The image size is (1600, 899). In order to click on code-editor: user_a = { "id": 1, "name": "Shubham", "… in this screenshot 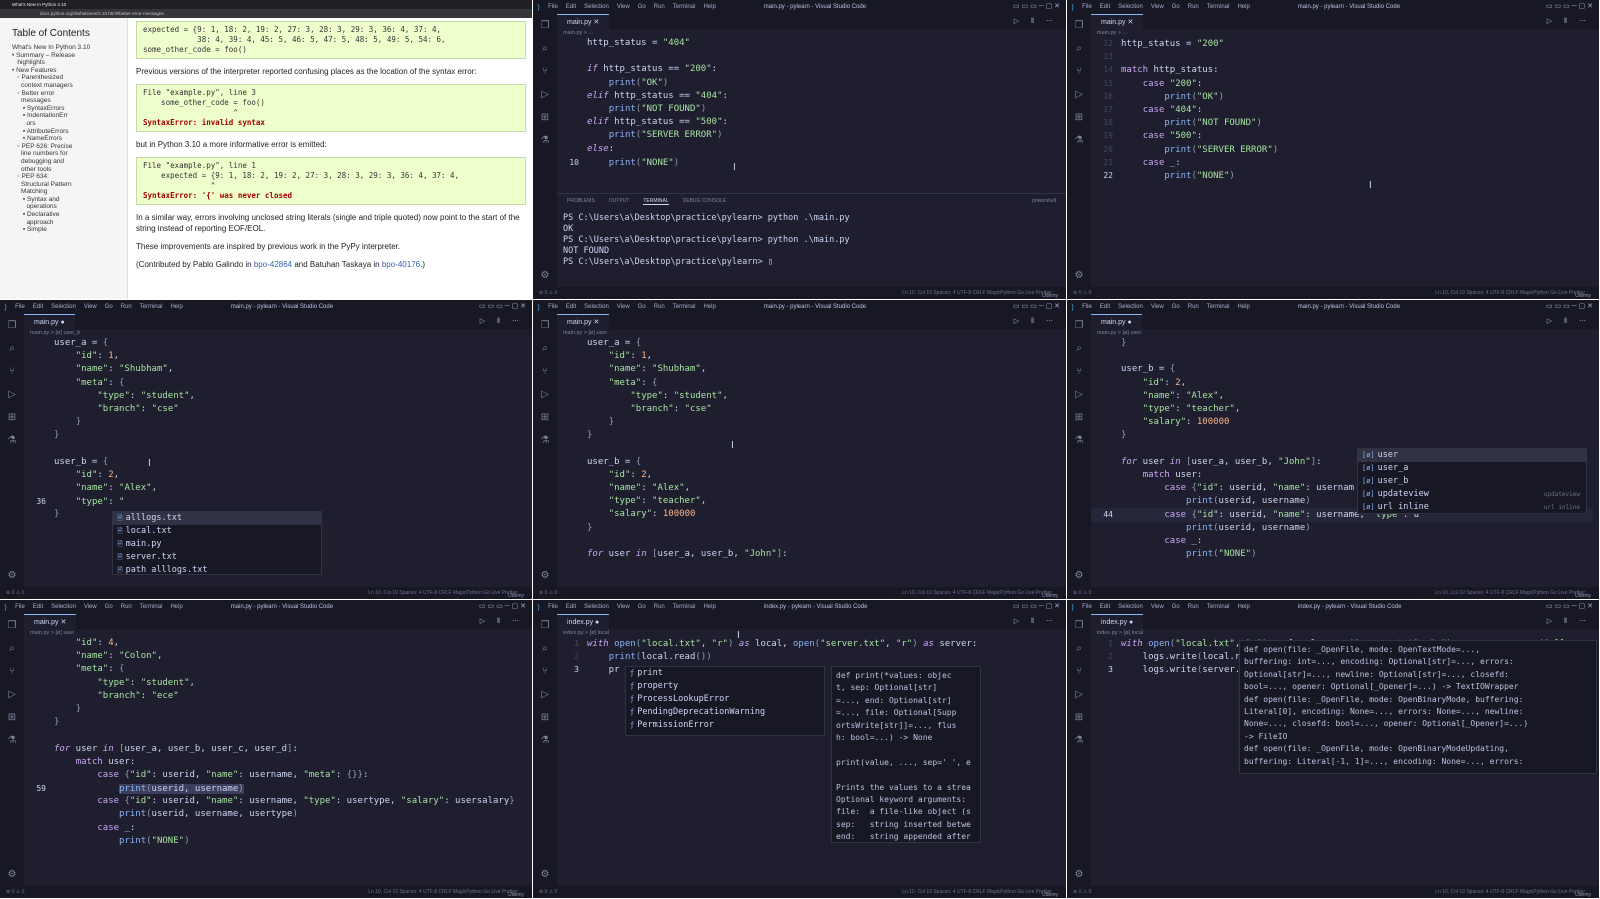, I will do `click(808, 449)`.